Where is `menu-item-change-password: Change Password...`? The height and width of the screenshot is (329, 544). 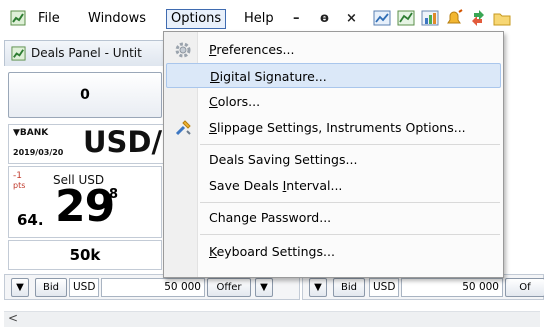 menu-item-change-password: Change Password... is located at coordinates (333, 217).